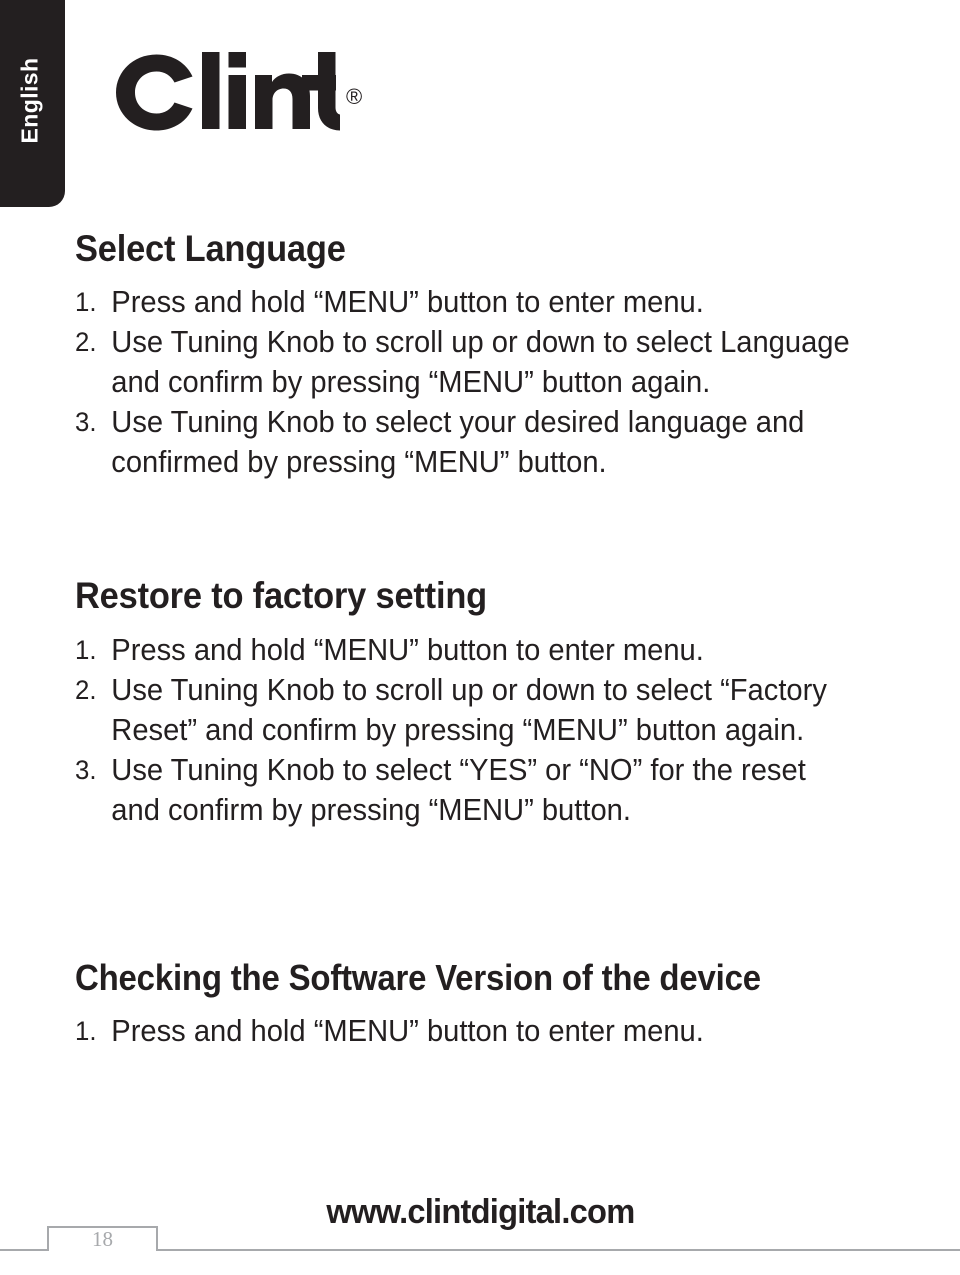 The width and height of the screenshot is (960, 1275). Describe the element at coordinates (102, 1239) in the screenshot. I see `page-number: 18` at that location.